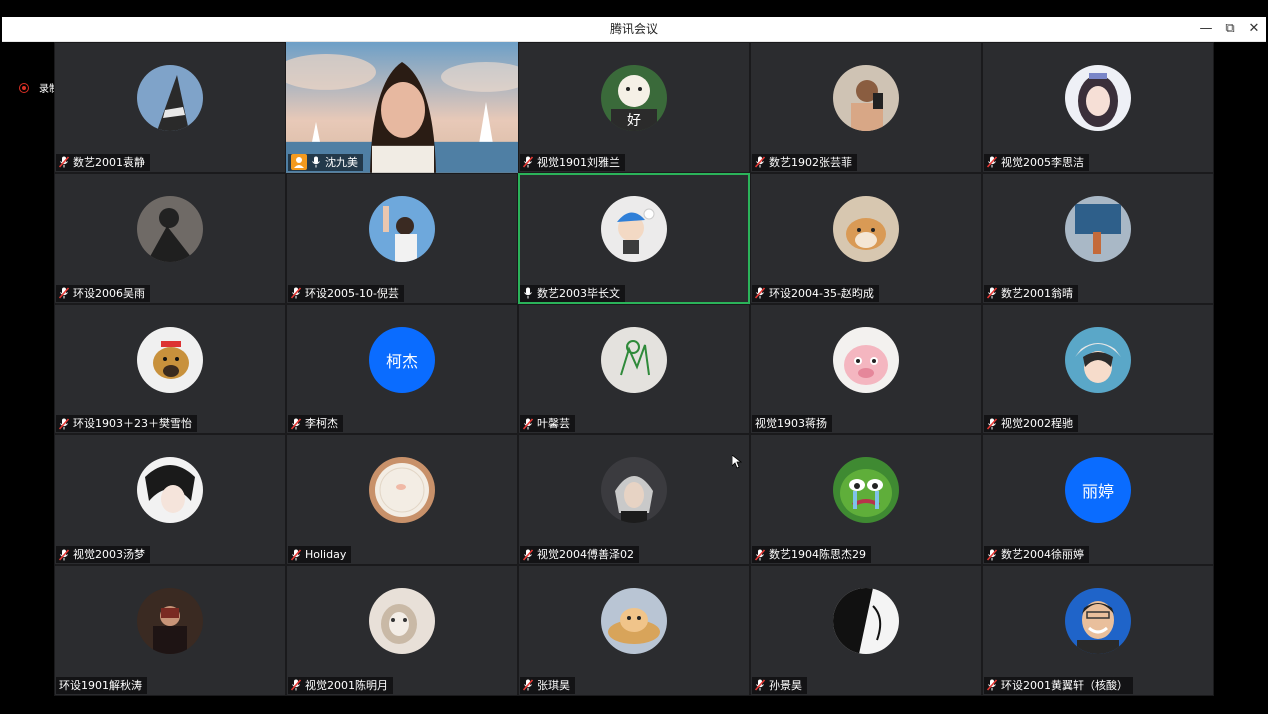 This screenshot has width=1268, height=714. I want to click on name-tag: 环设2004-35-赵昀成, so click(815, 293).